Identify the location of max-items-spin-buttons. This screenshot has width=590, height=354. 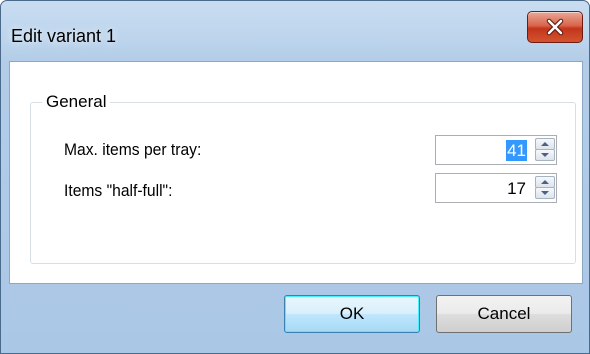
(545, 149).